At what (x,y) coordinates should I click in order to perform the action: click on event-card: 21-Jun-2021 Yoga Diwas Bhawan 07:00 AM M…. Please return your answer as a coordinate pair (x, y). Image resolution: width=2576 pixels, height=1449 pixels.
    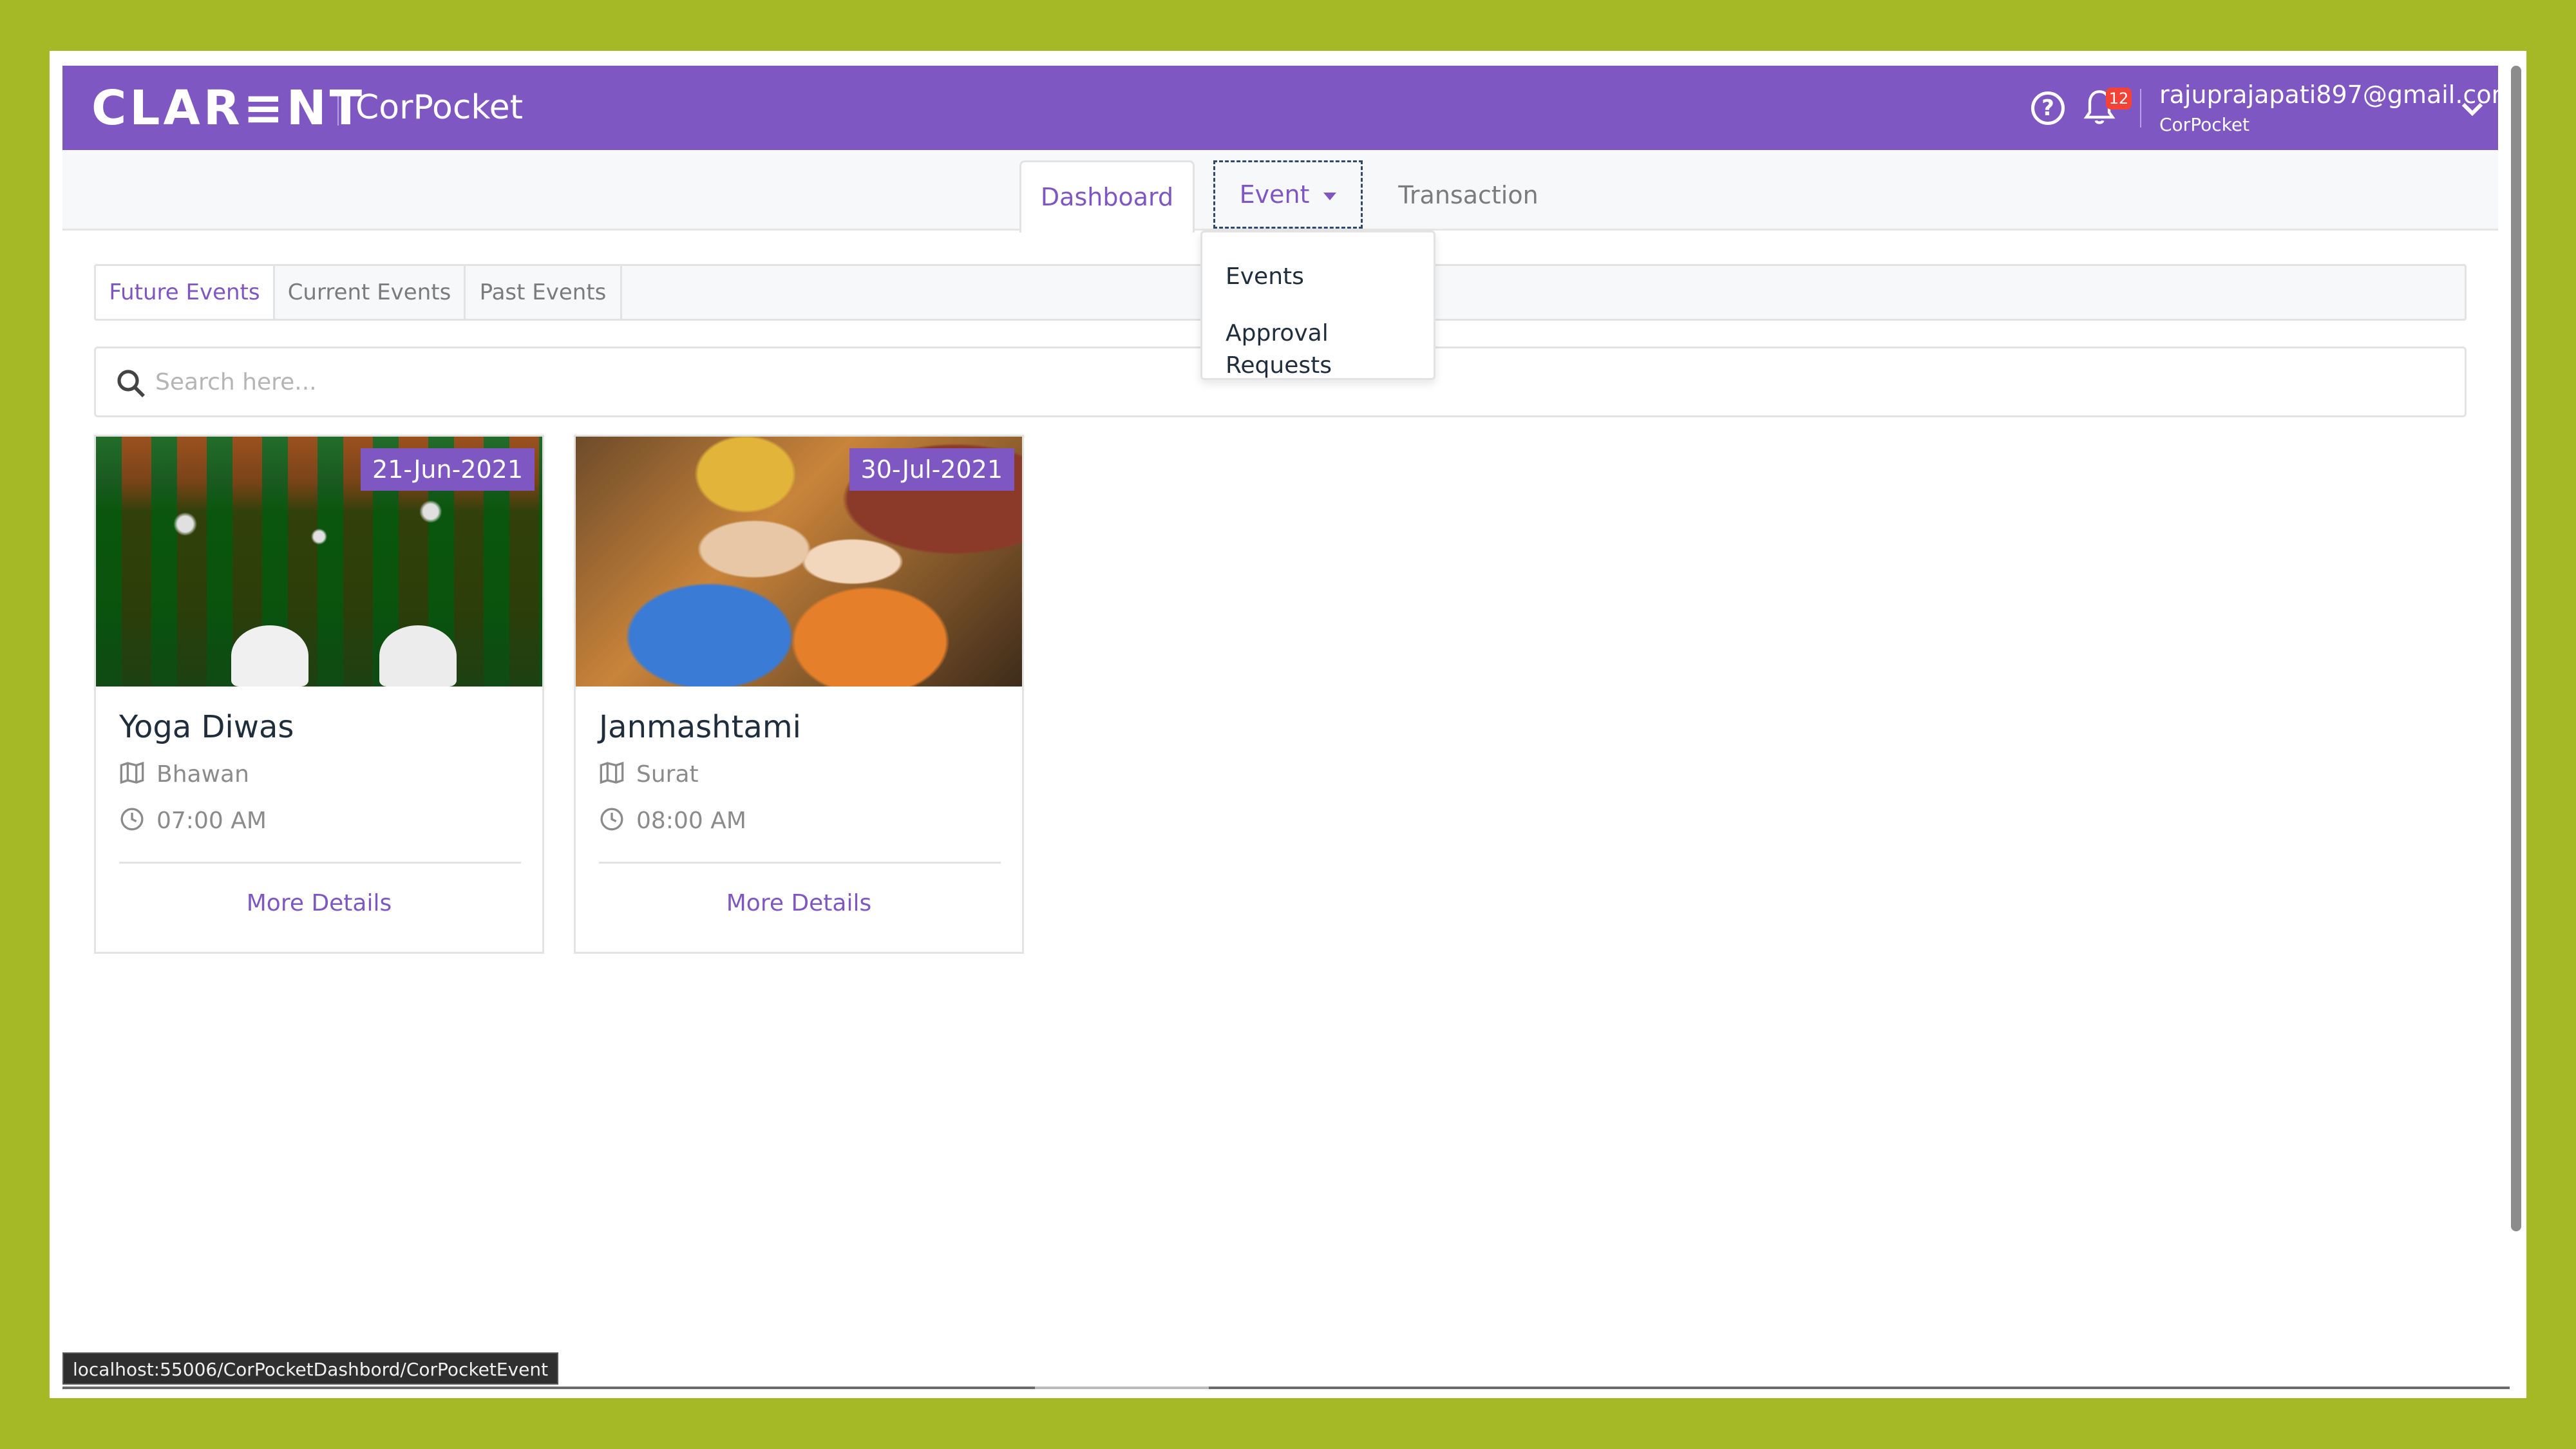
    Looking at the image, I should click on (319, 694).